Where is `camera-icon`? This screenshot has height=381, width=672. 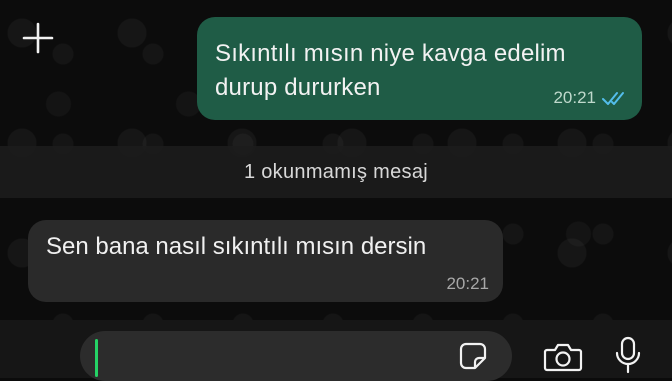 camera-icon is located at coordinates (563, 357).